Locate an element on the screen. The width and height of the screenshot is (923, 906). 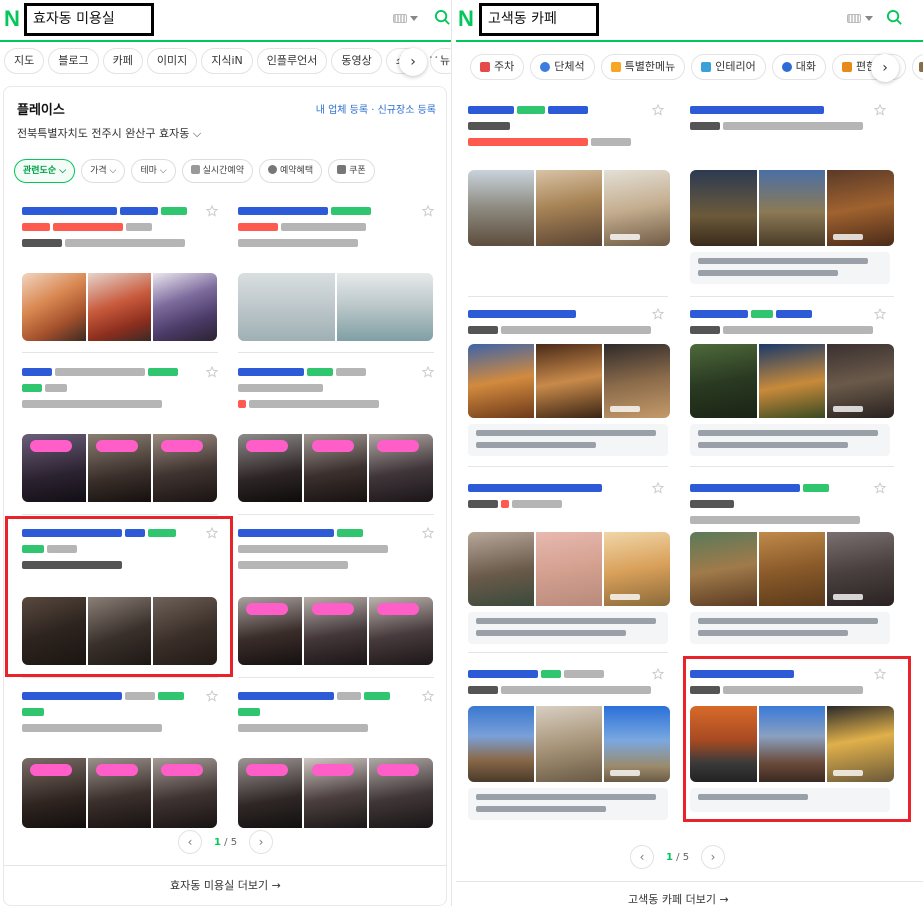
register-business-link: 내 업체 등록 · 신규장소 등록 is located at coordinates (376, 108).